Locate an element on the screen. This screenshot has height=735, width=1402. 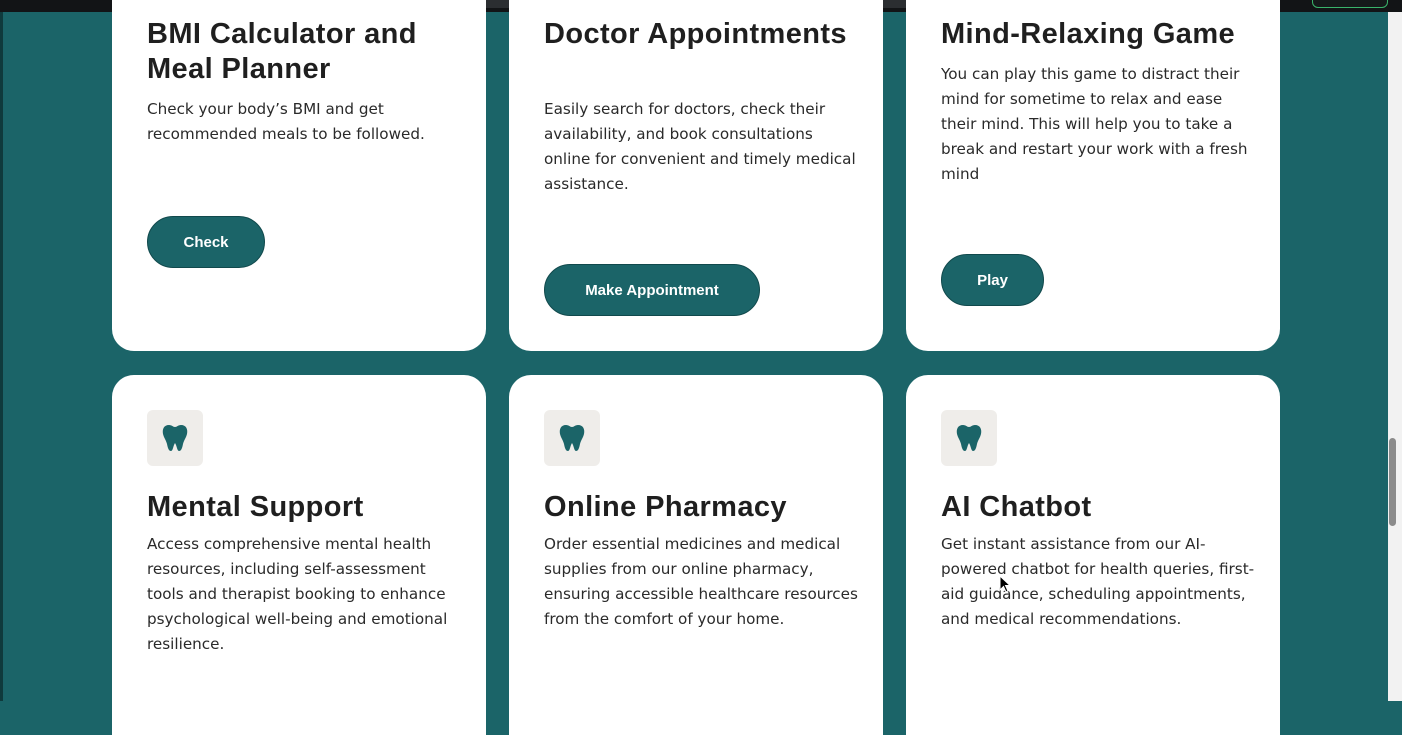
browser-green-button is located at coordinates (1350, 4).